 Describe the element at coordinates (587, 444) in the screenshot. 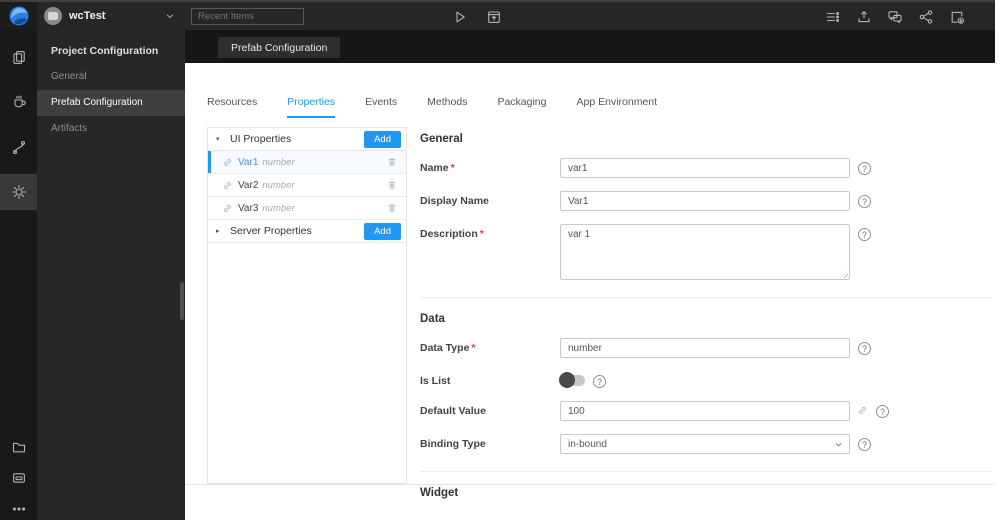

I see `binding-type-selected-value: in-bound` at that location.